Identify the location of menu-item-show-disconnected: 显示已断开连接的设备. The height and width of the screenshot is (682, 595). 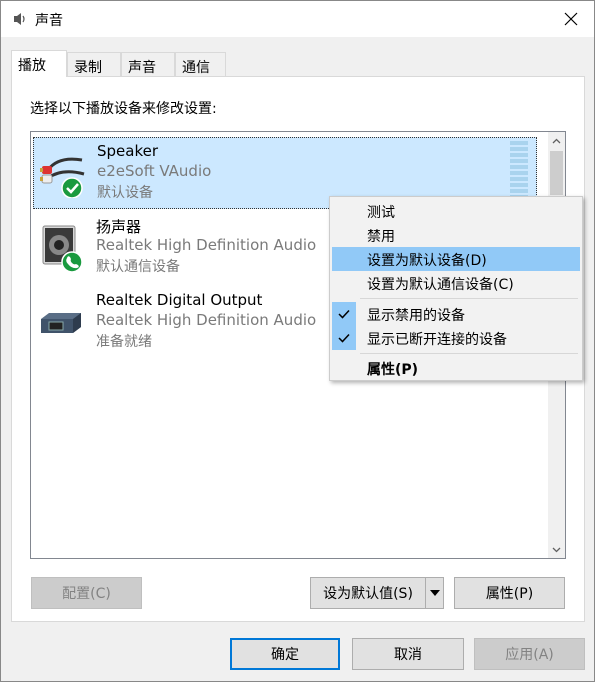
(456, 338).